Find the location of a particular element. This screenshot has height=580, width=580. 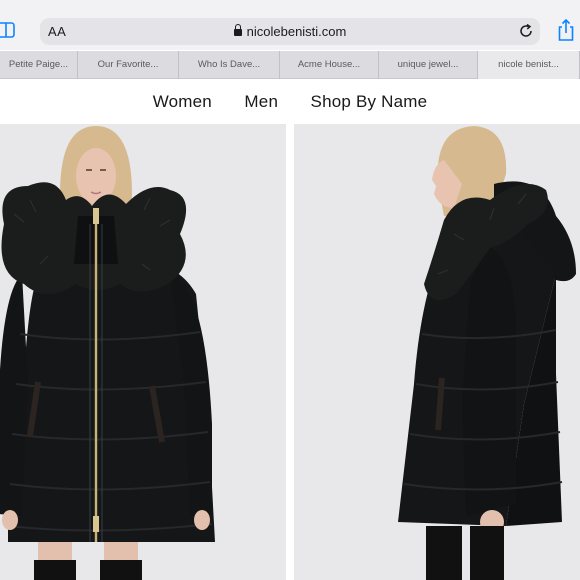

address-bar: AA nicolebenisti.com is located at coordinates (290, 31).